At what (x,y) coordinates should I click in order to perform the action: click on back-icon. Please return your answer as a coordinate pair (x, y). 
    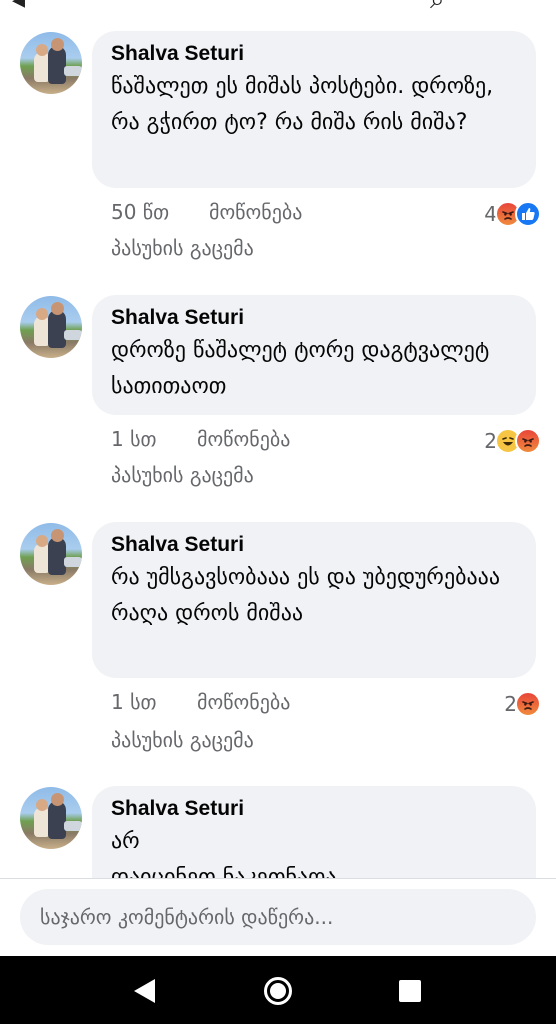
    Looking at the image, I should click on (145, 991).